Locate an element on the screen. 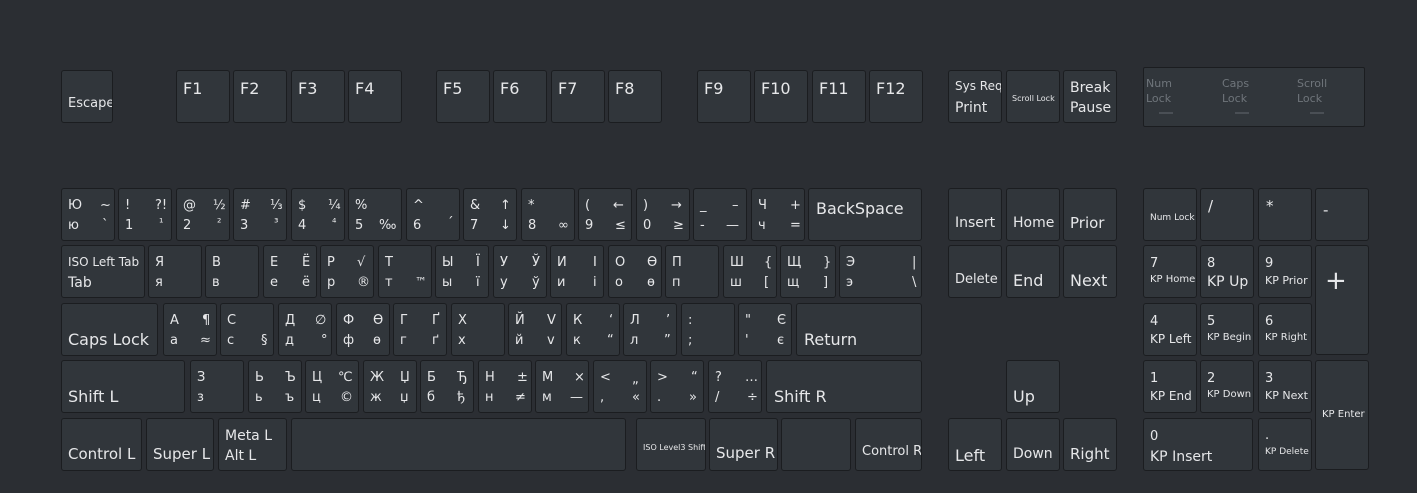 Image resolution: width=1417 pixels, height=493 pixels. key-b: Н ± н ≠ is located at coordinates (505, 386).